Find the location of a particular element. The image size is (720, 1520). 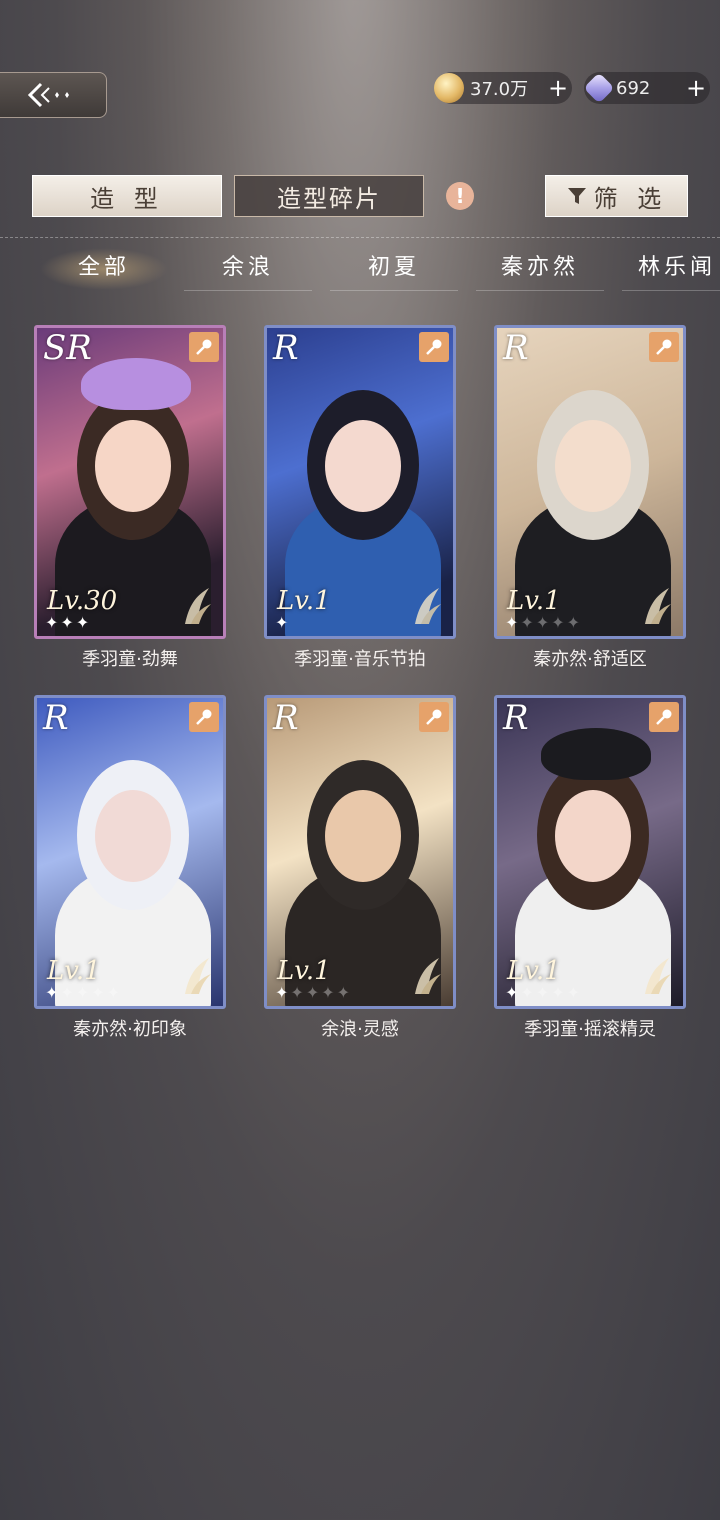

back-arrow-icon is located at coordinates (48, 95).